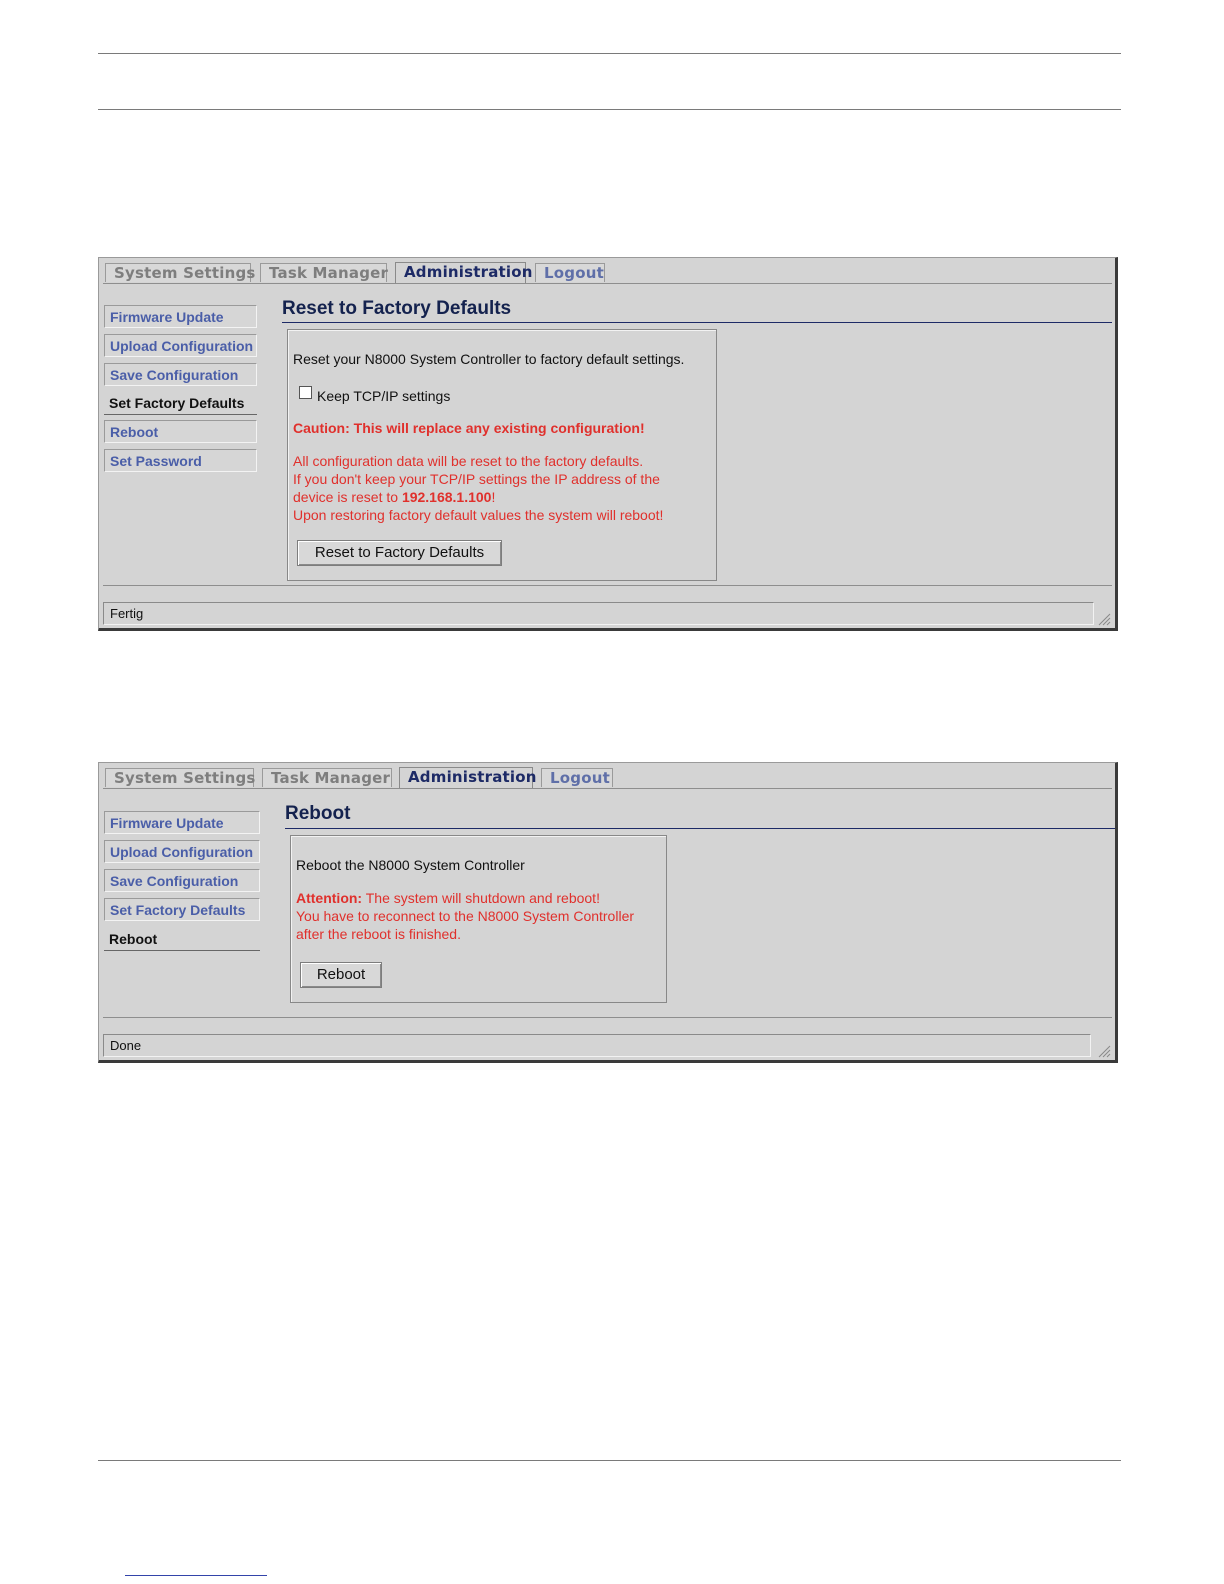 The image size is (1224, 1584). What do you see at coordinates (609, 109) in the screenshot?
I see `header-rule-bottom` at bounding box center [609, 109].